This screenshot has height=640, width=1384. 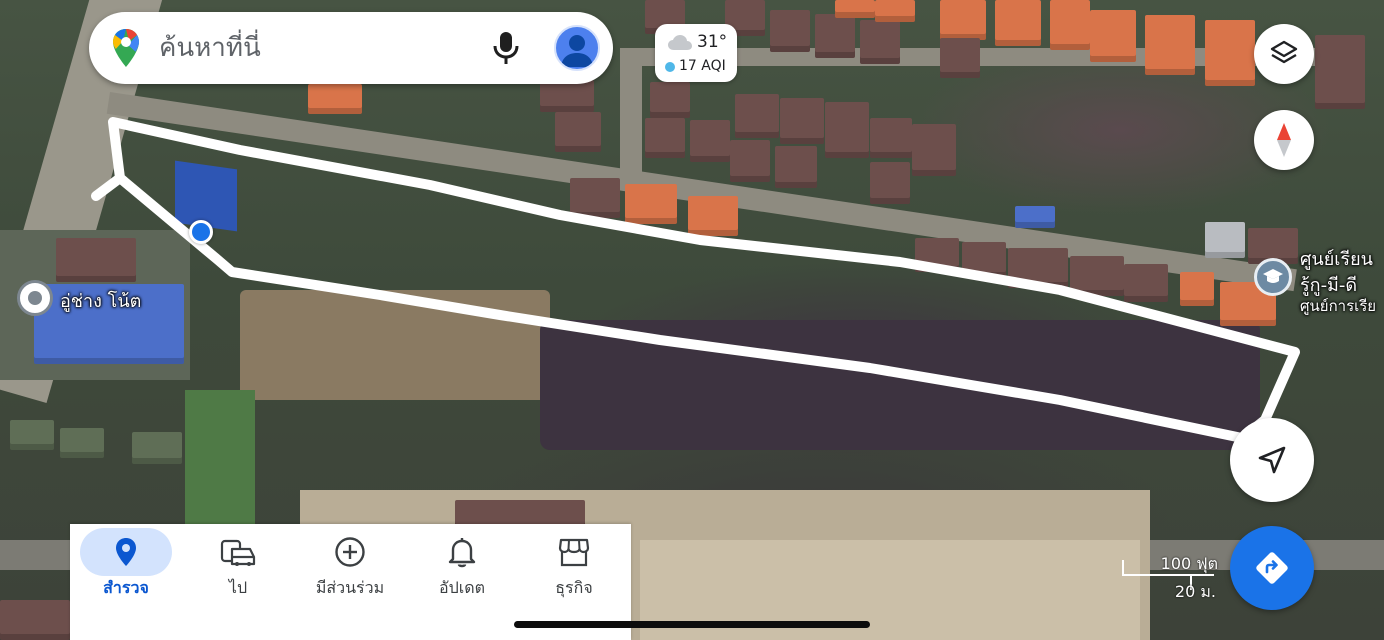 What do you see at coordinates (1338, 306) in the screenshot?
I see `place-label-school-subtitle: ศูนย์การเรีย` at bounding box center [1338, 306].